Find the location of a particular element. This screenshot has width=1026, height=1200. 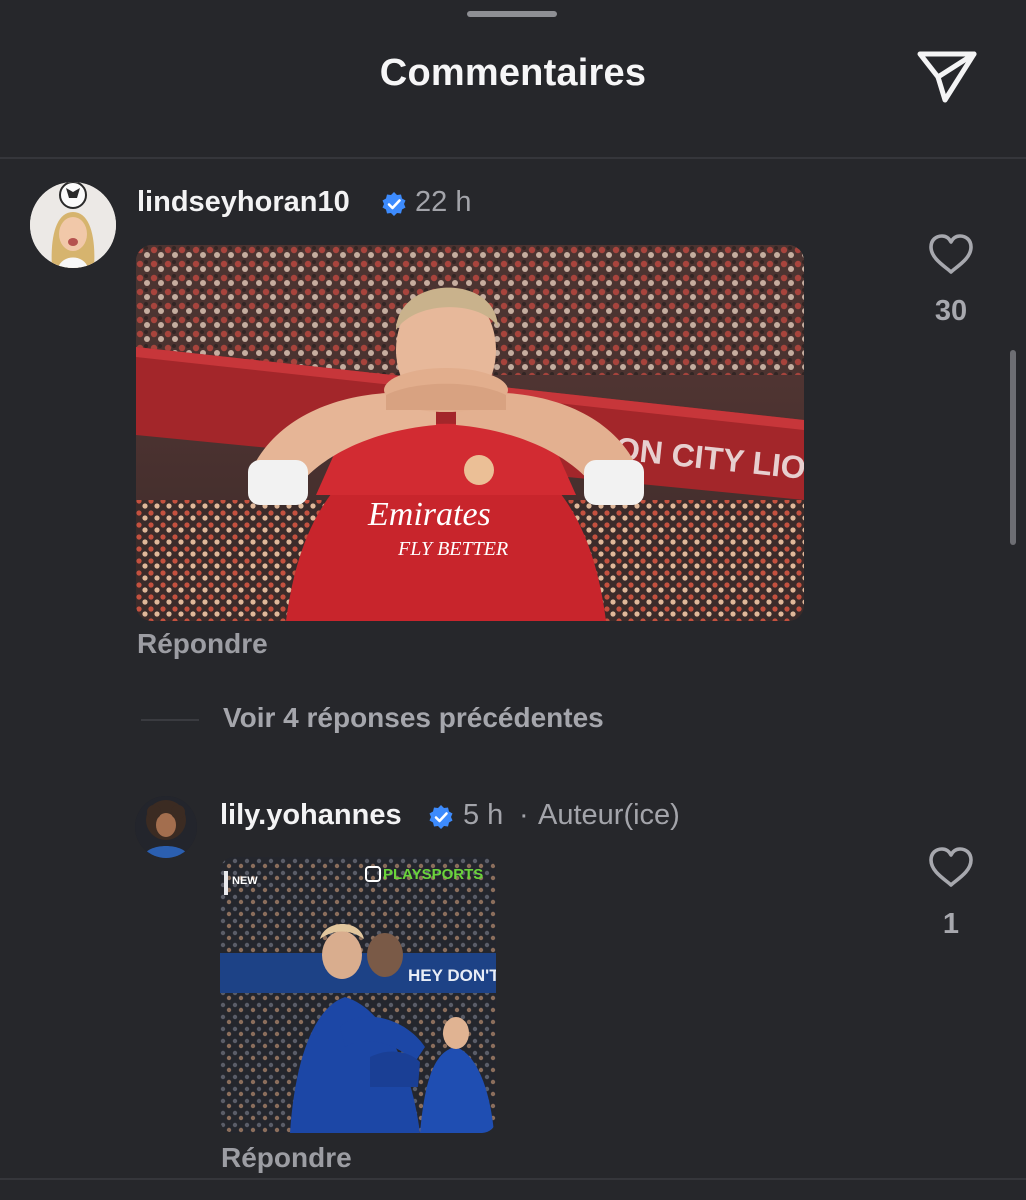

like-count: 30 is located at coordinates (951, 311).